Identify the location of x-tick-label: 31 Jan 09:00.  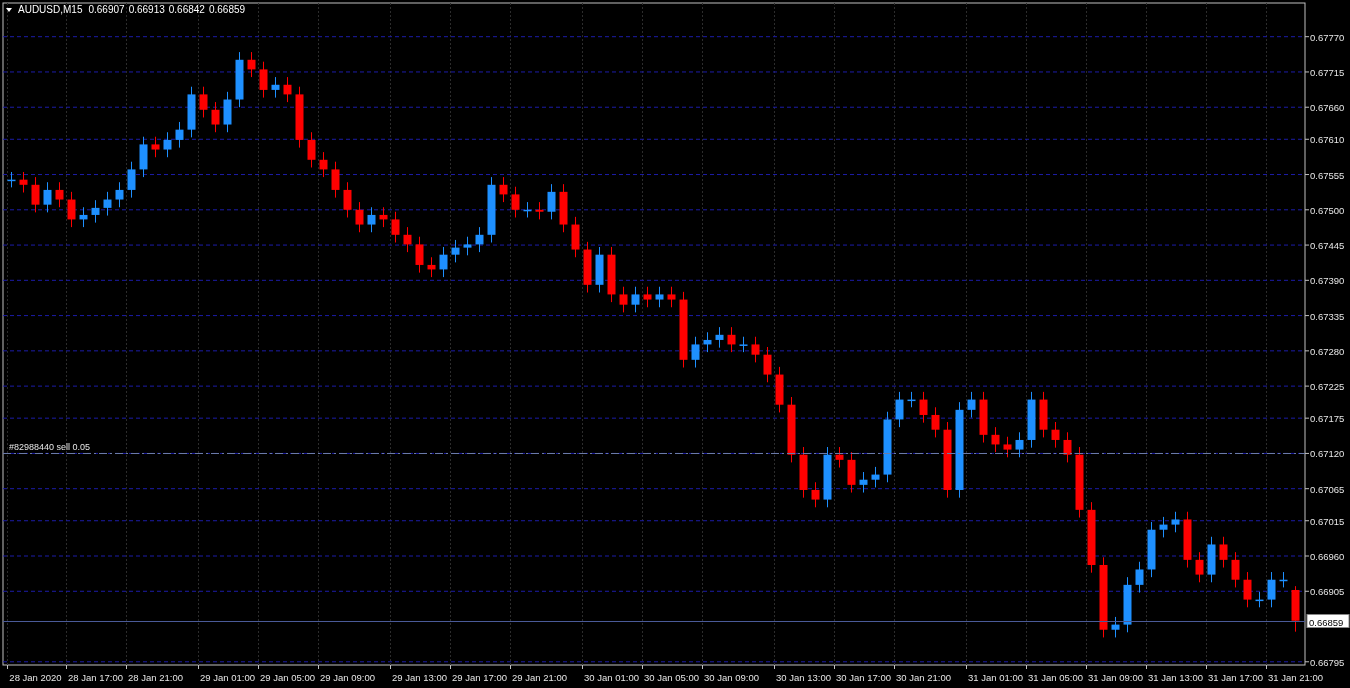
(1115, 677).